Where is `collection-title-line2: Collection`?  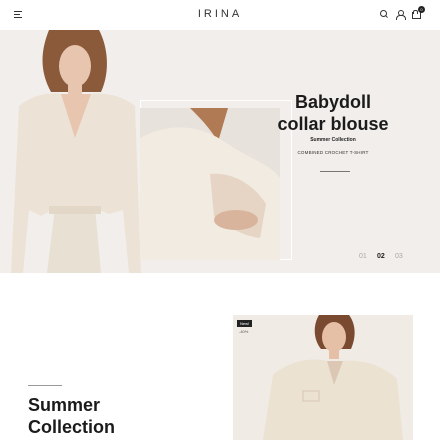 collection-title-line2: Collection is located at coordinates (72, 427).